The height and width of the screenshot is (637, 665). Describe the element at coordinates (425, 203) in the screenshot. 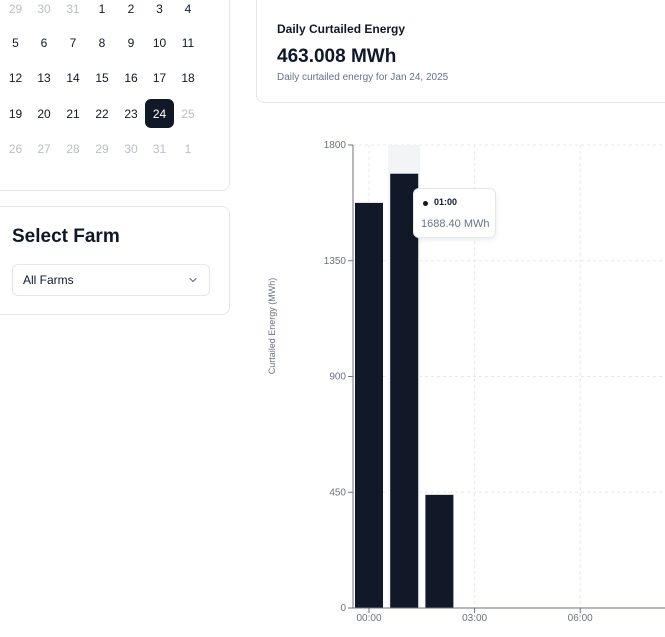

I see `tooltip-series-dot` at that location.